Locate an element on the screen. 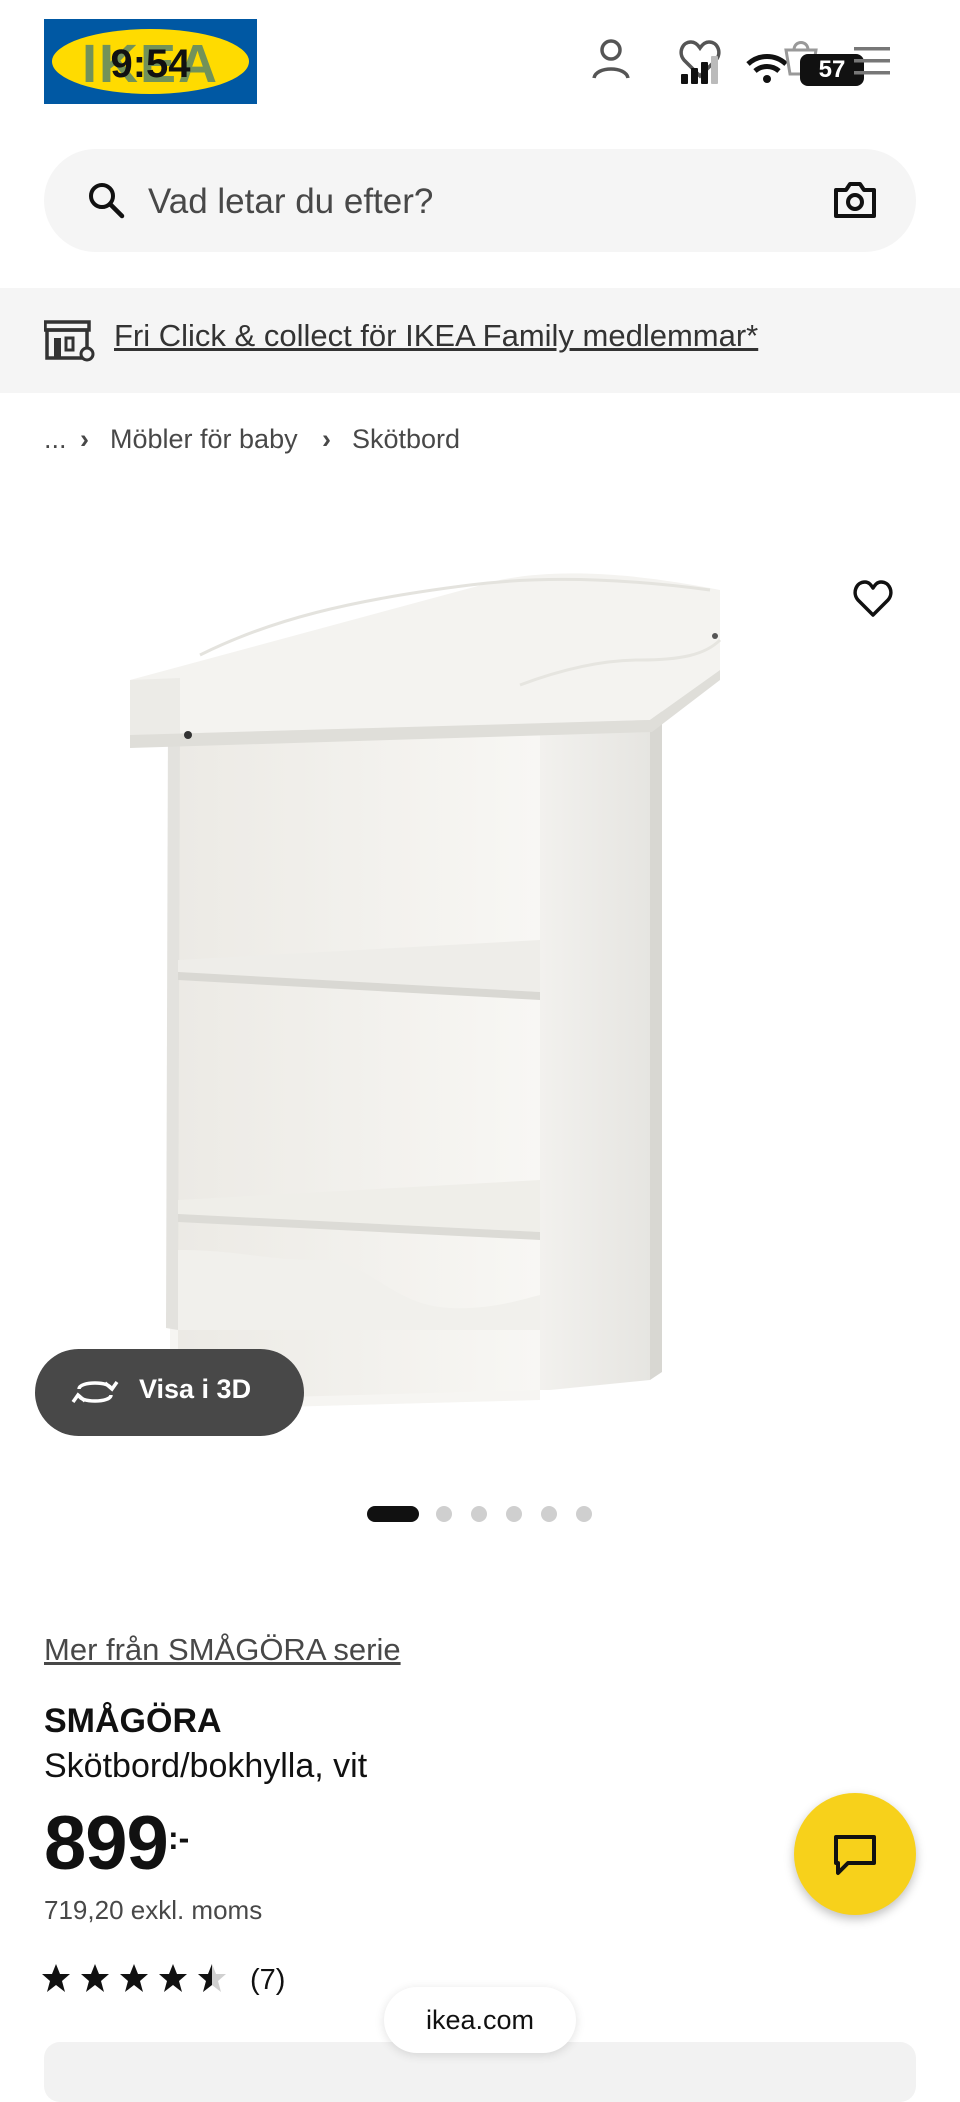 This screenshot has height=2102, width=960. price-suffix: :- is located at coordinates (179, 1838).